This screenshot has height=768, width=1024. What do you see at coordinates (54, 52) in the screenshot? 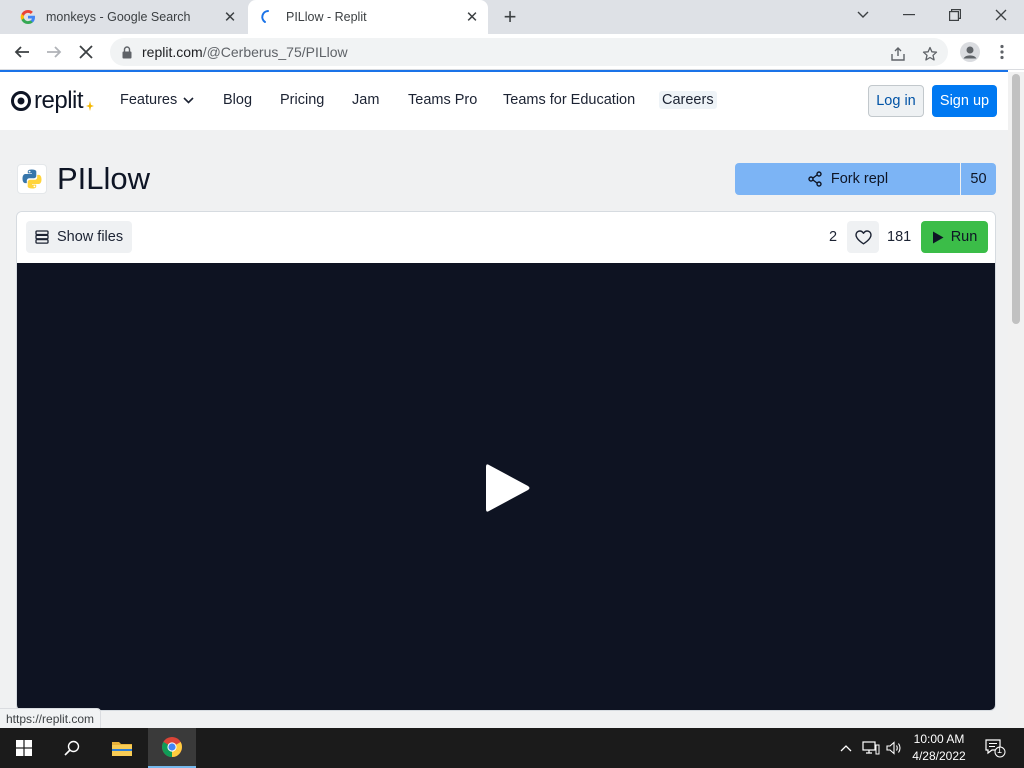
I see `forward-icon` at bounding box center [54, 52].